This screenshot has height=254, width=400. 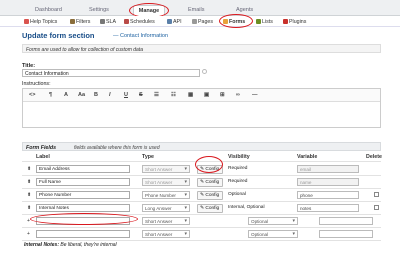 What do you see at coordinates (139, 21) in the screenshot?
I see `subnav-schedules: Schedules` at bounding box center [139, 21].